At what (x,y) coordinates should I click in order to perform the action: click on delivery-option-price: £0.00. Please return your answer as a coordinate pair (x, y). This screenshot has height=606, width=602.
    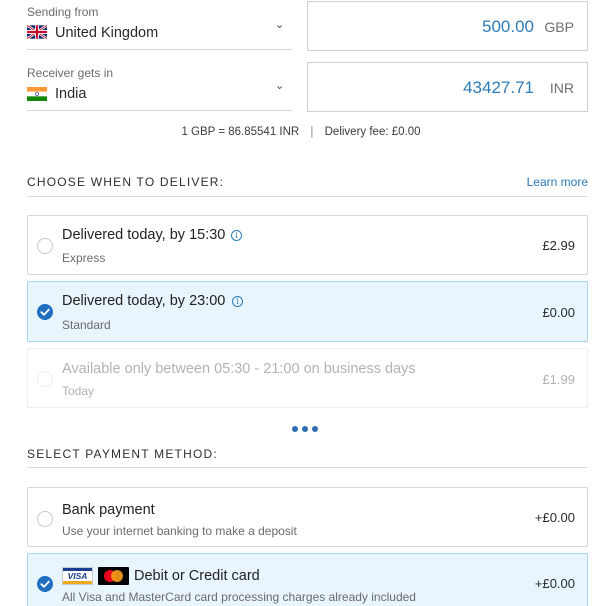
    Looking at the image, I should click on (558, 312).